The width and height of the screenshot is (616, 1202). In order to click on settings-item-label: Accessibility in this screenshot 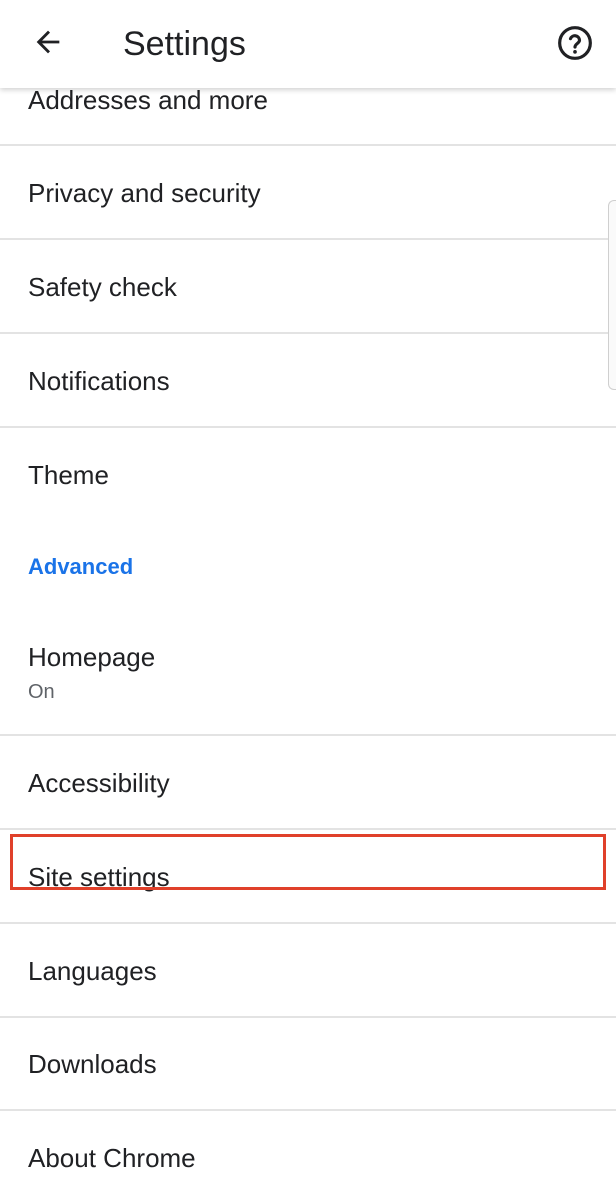, I will do `click(99, 783)`.